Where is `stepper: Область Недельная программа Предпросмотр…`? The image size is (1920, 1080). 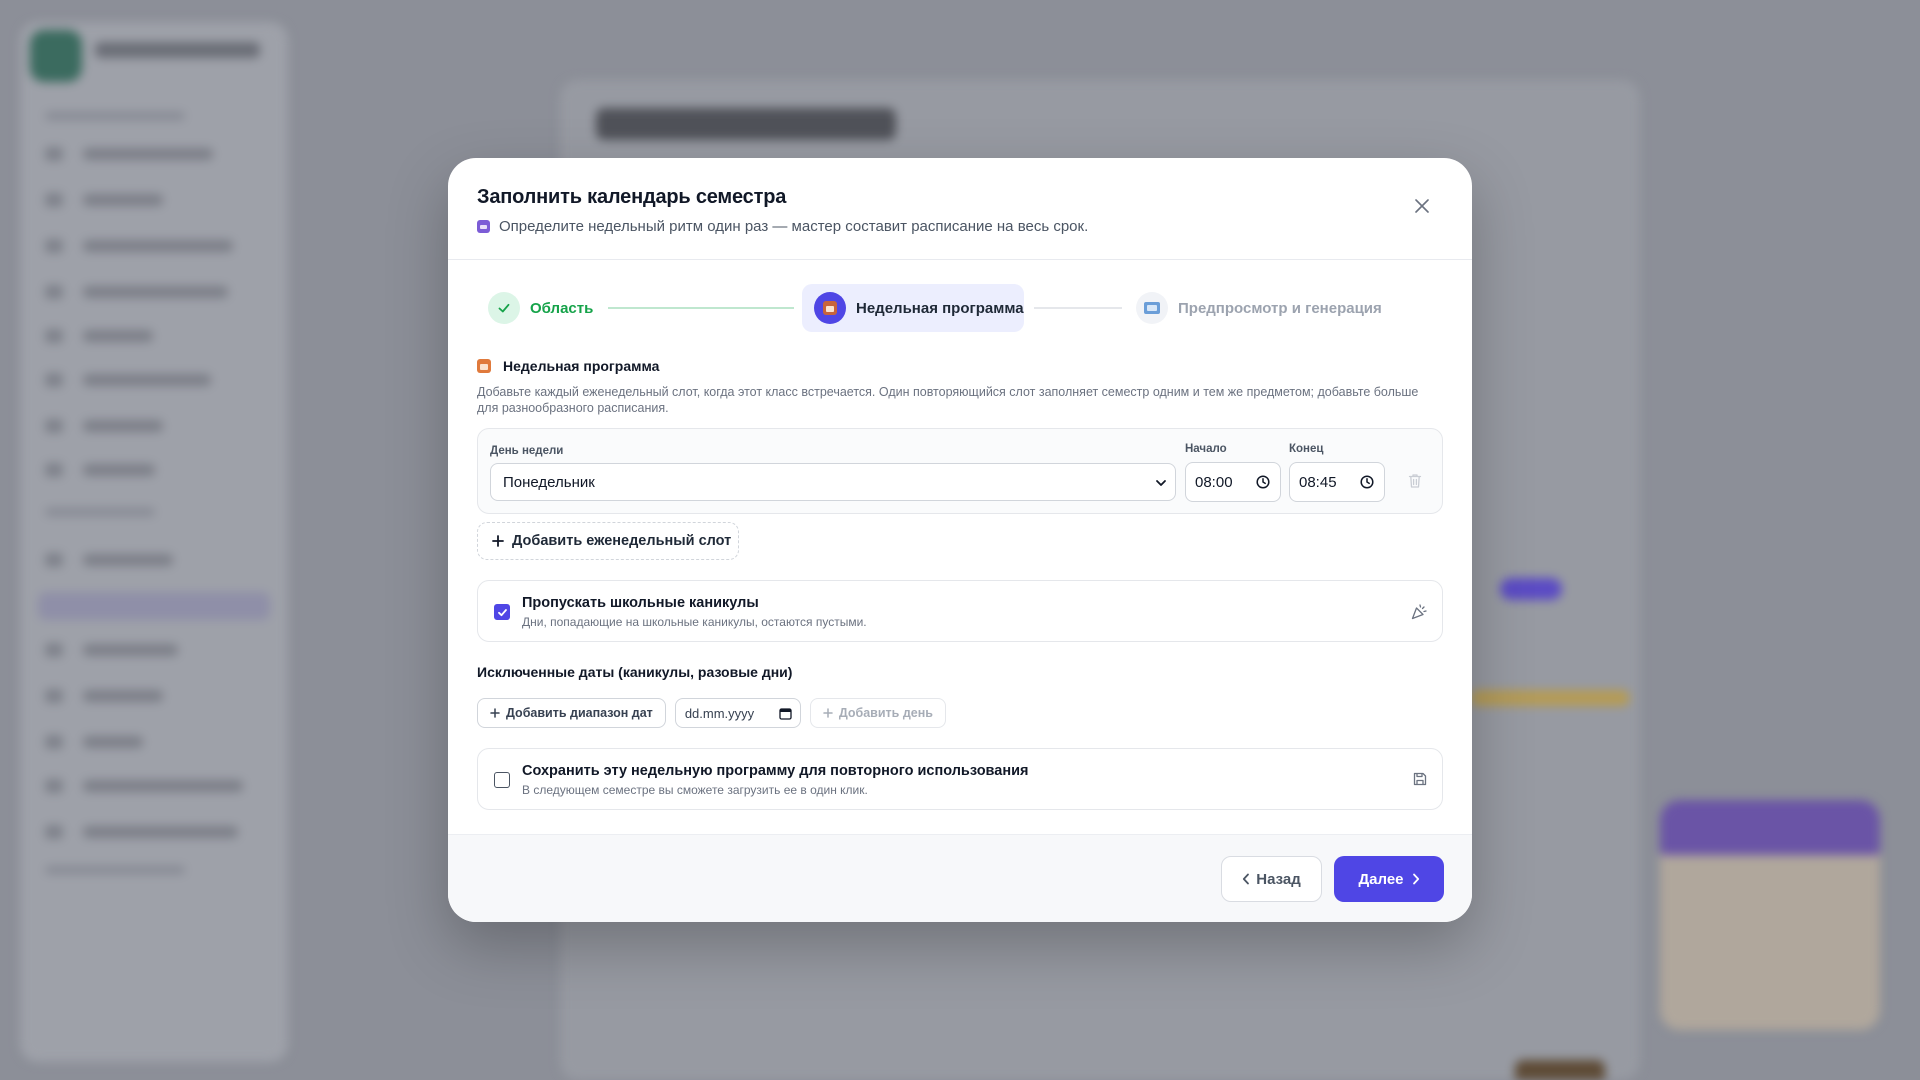
stepper: Область Недельная программа Предпросмотр… is located at coordinates (960, 308).